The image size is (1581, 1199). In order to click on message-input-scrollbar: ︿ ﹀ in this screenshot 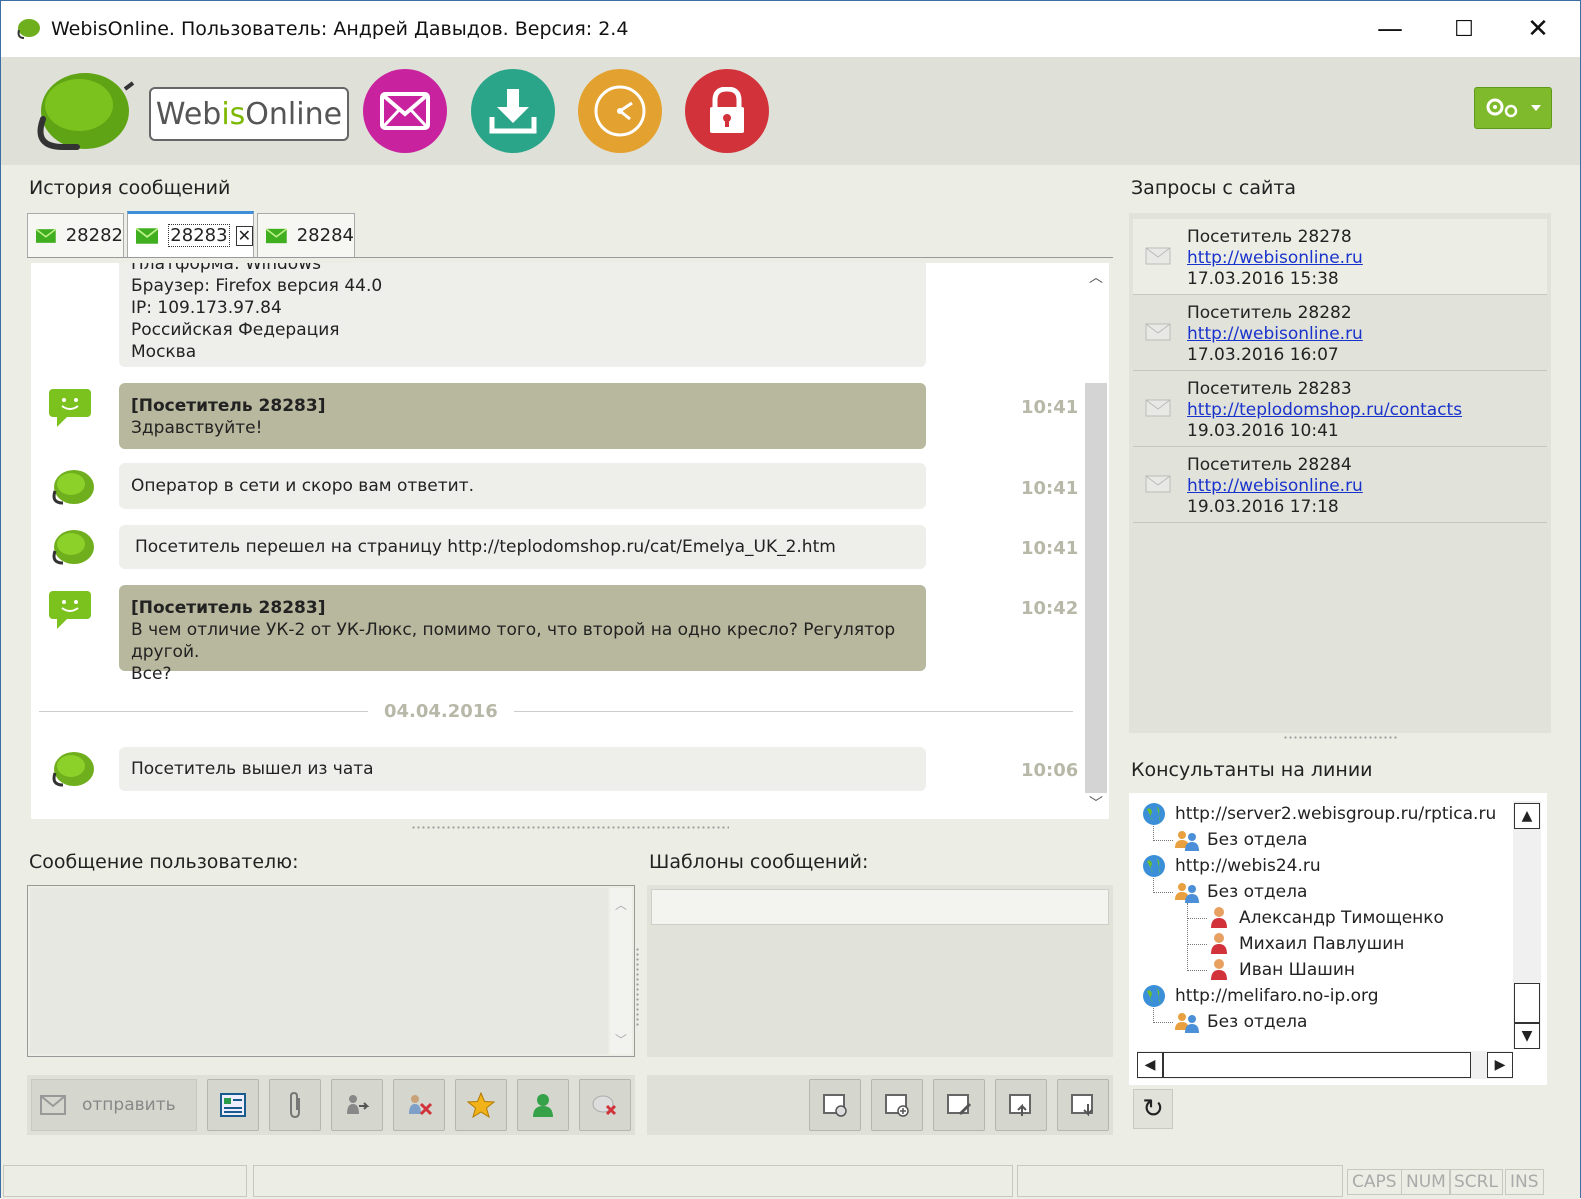, I will do `click(621, 971)`.